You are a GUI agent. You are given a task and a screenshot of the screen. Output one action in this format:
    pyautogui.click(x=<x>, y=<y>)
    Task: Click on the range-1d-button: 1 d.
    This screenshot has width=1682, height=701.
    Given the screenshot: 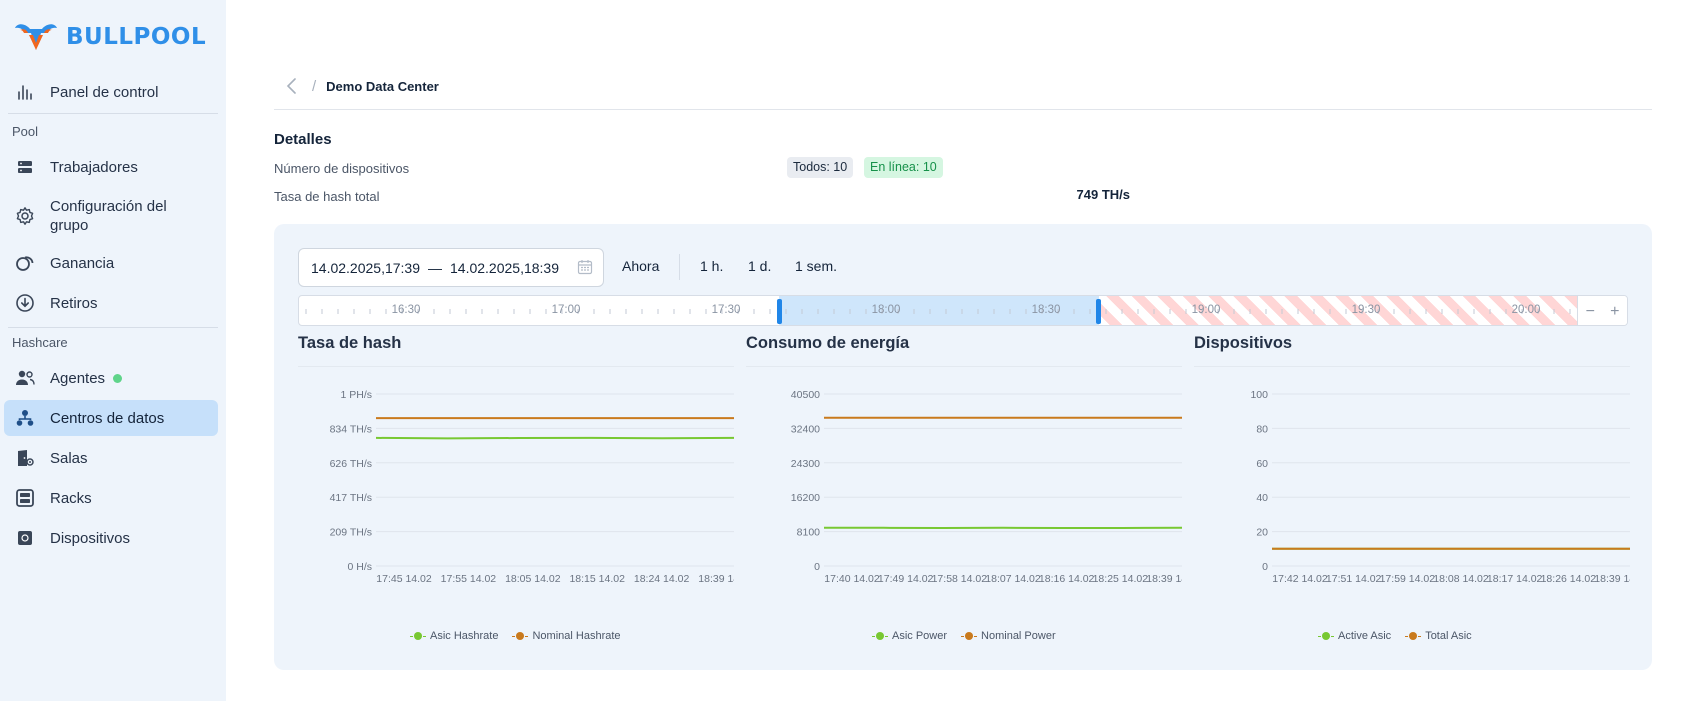 What is the action you would take?
    pyautogui.click(x=759, y=266)
    